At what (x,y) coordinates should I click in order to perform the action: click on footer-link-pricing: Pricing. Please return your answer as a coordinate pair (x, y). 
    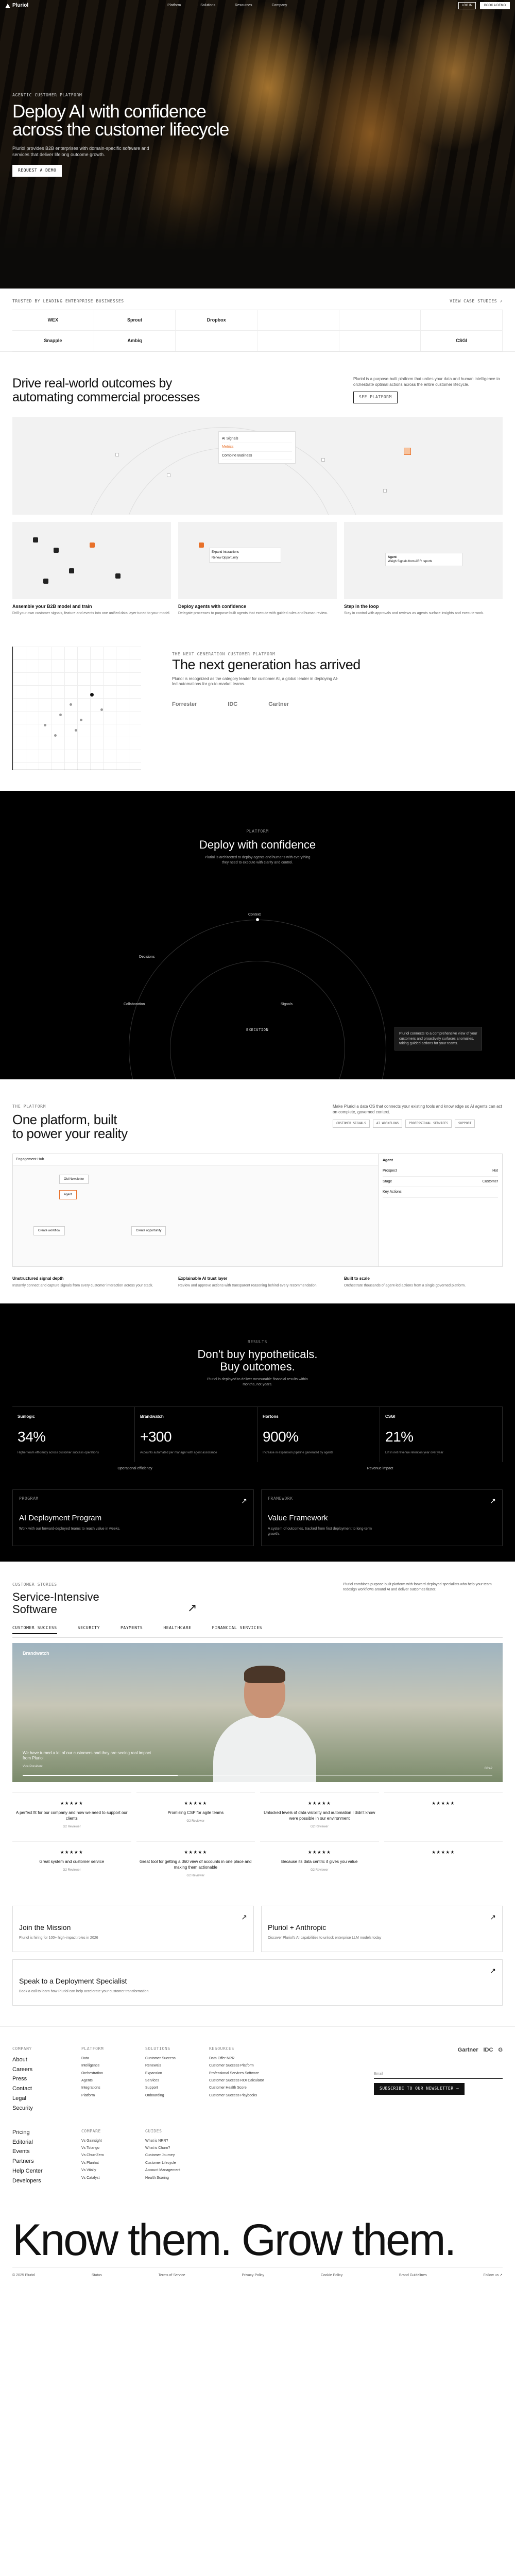
    Looking at the image, I should click on (43, 2133).